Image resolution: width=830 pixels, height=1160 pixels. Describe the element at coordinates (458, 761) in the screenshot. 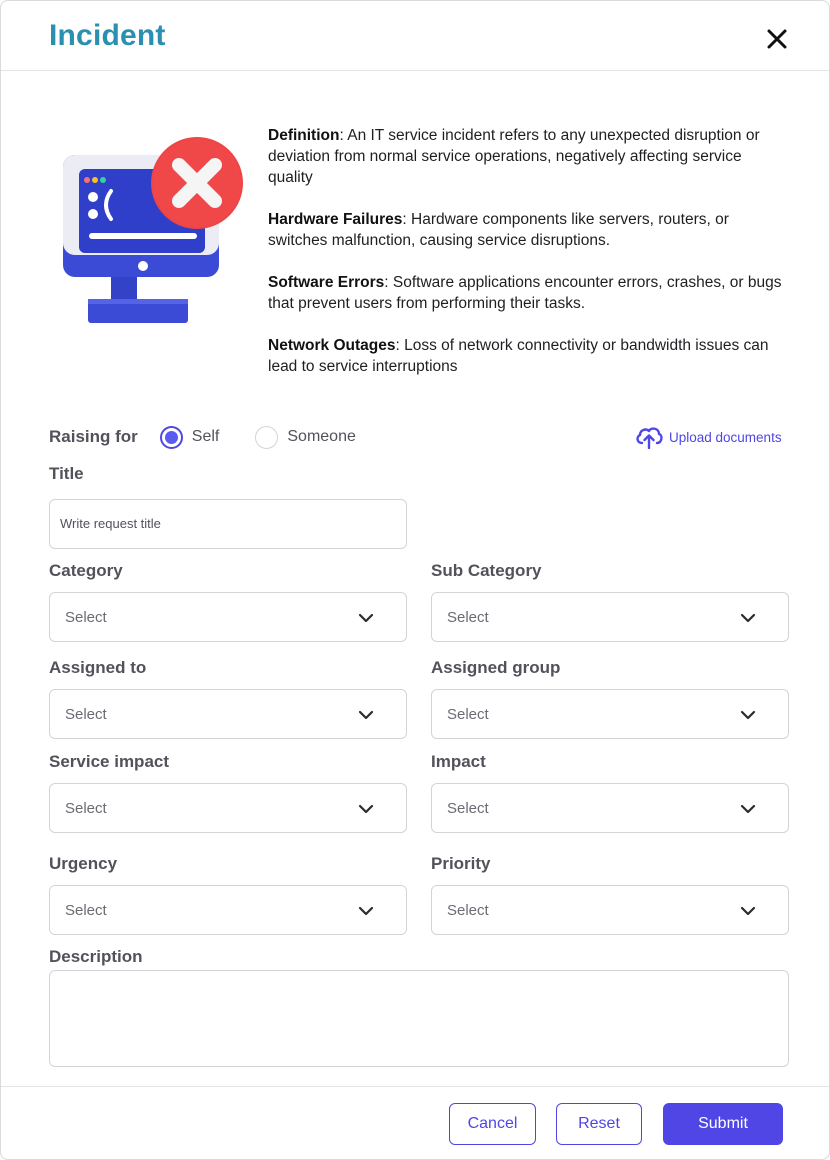

I see `impact-label: Impact` at that location.